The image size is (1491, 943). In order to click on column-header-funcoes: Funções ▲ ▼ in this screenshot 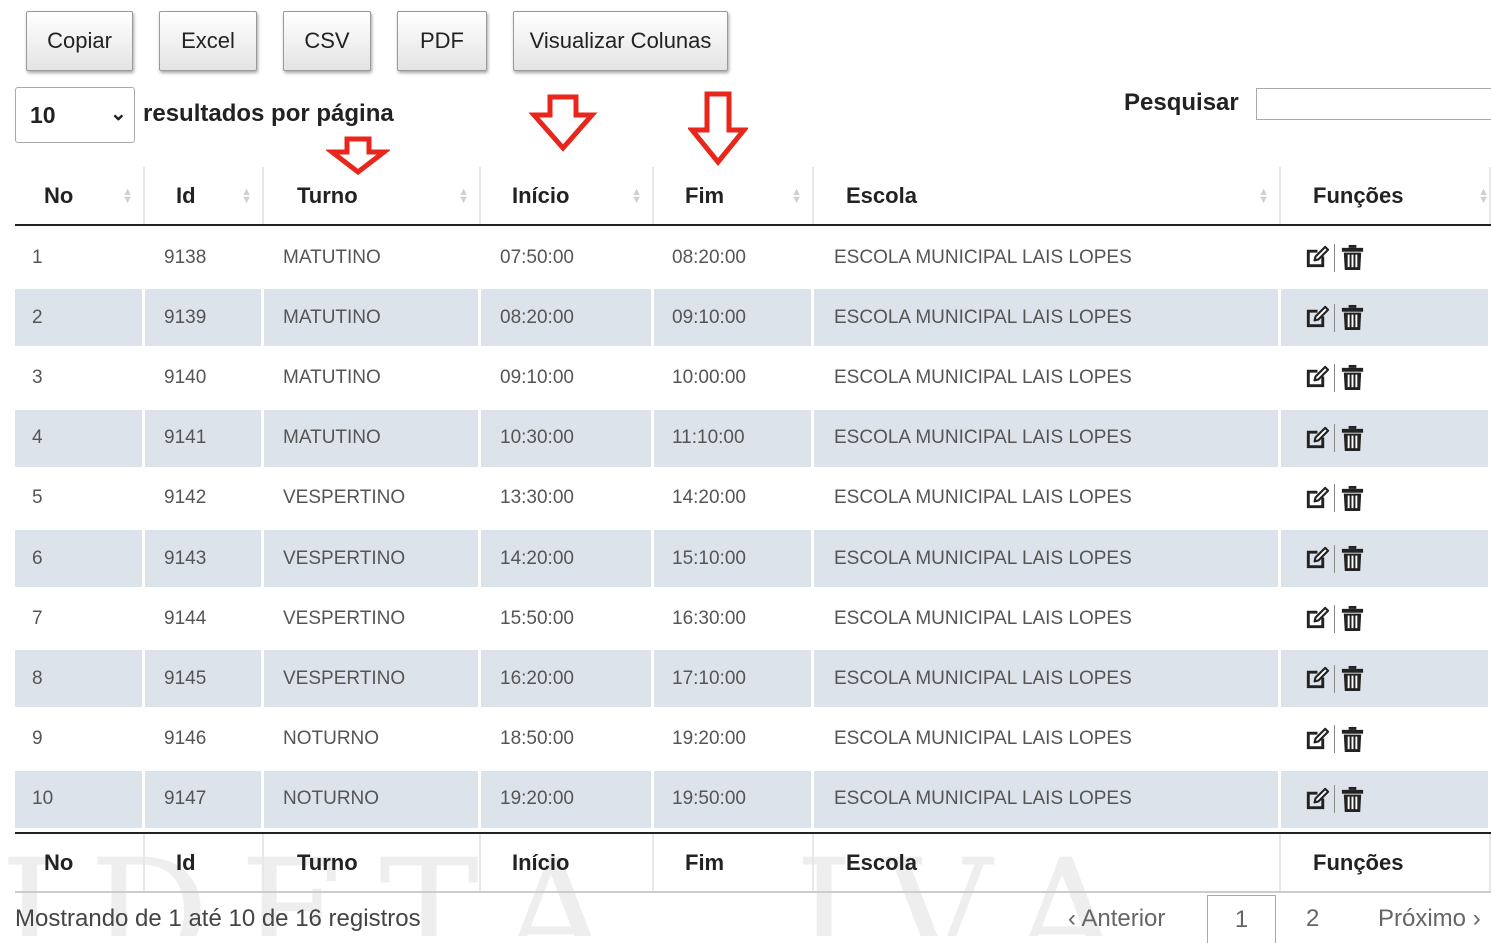, I will do `click(1386, 195)`.